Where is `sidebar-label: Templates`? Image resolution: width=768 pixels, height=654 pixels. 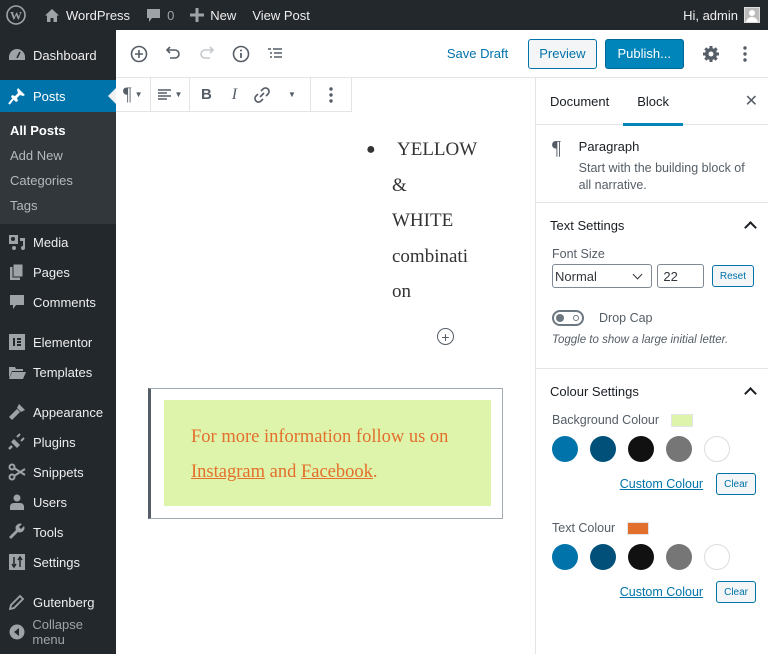
sidebar-label: Templates is located at coordinates (63, 372).